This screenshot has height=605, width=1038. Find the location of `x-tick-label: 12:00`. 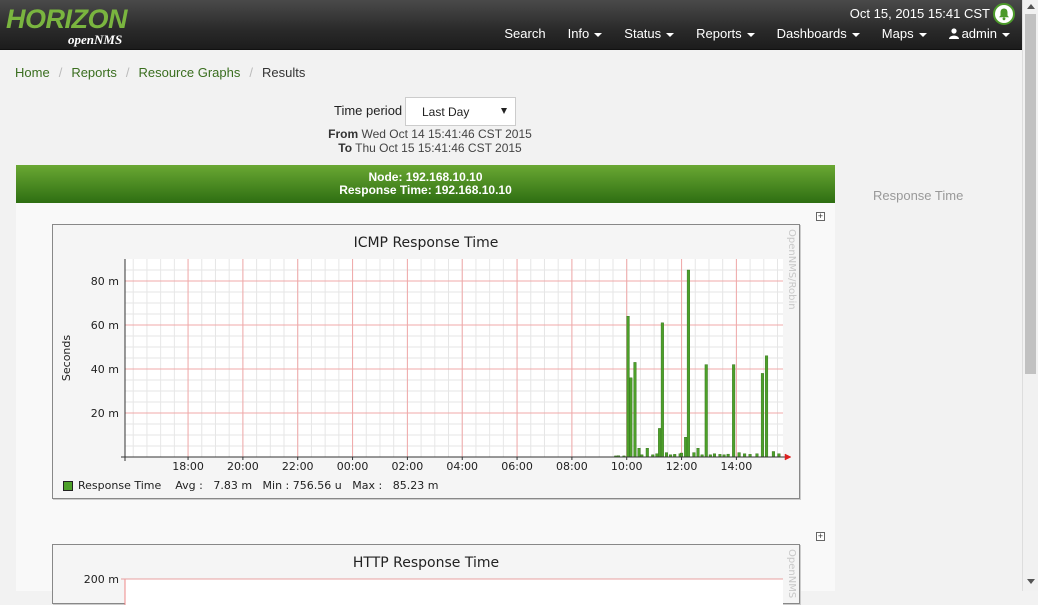

x-tick-label: 12:00 is located at coordinates (682, 466).